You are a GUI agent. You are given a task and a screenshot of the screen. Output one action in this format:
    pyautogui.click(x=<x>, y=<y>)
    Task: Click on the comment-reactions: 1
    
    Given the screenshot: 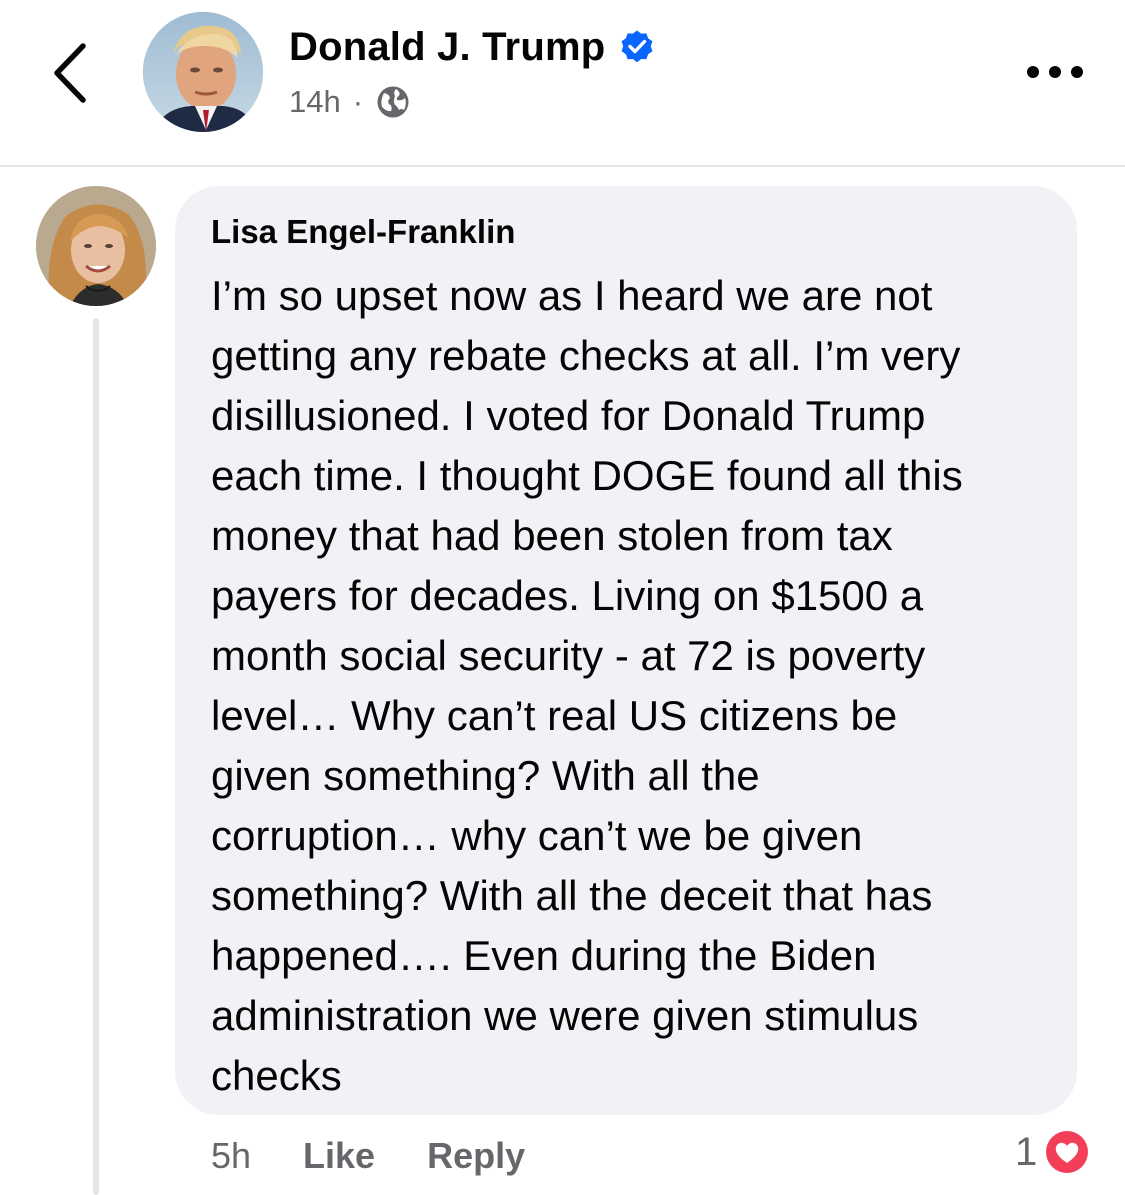 What is the action you would take?
    pyautogui.click(x=1054, y=1152)
    